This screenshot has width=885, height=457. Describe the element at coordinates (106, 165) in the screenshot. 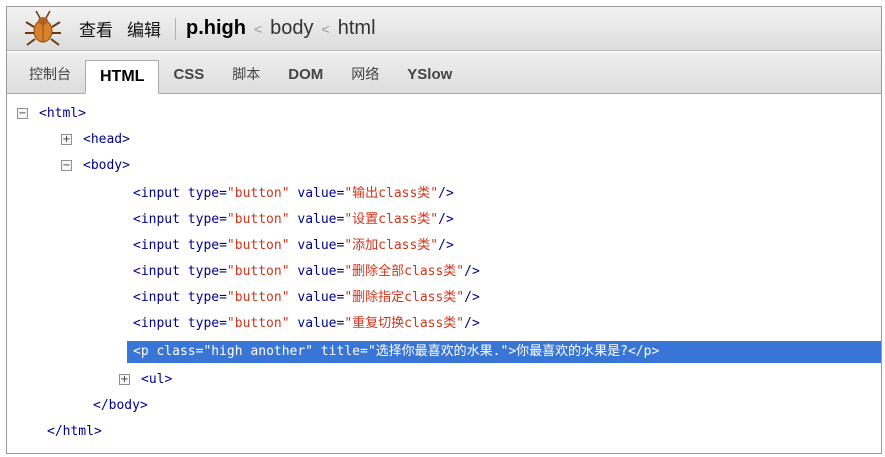

I see `tag-body-open: <body>` at that location.